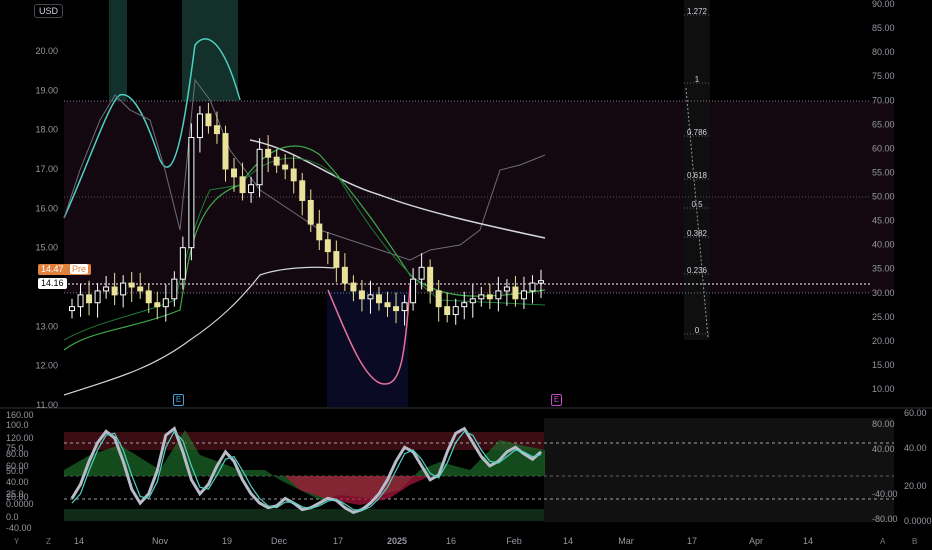 The image size is (932, 550). I want to click on fib-level-label: 0.786, so click(697, 132).